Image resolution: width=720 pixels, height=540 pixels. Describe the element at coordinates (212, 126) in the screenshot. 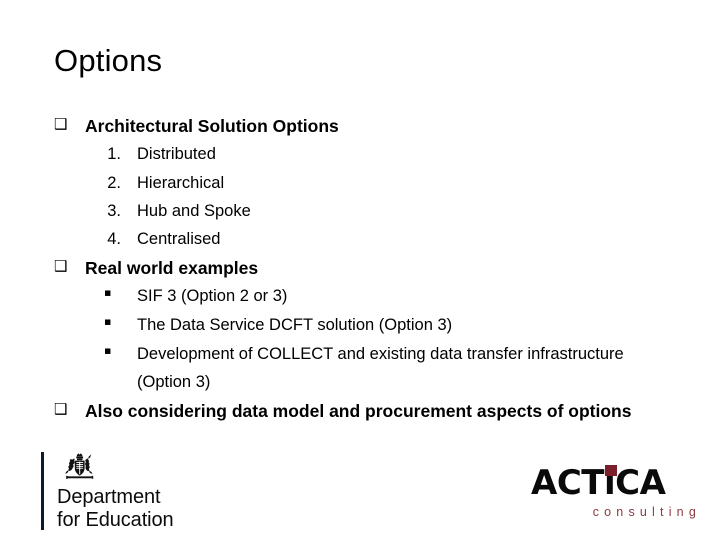

I see `bullet-heading-text: Architectural Solution Options` at that location.